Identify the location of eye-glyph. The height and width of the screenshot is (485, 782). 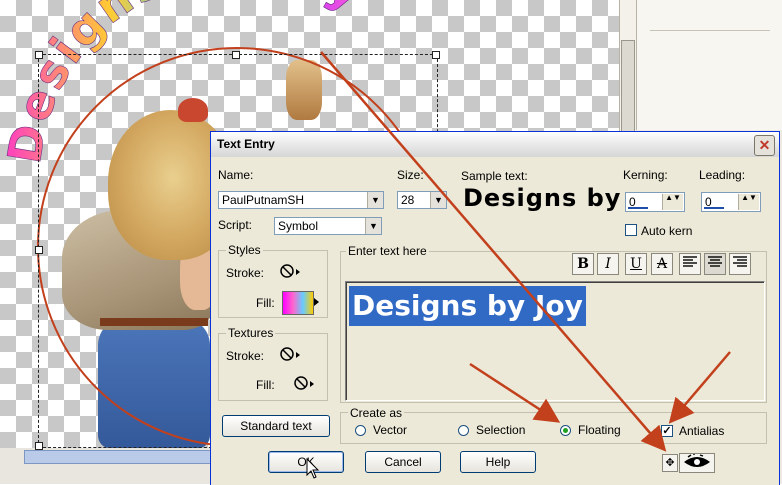
(697, 460).